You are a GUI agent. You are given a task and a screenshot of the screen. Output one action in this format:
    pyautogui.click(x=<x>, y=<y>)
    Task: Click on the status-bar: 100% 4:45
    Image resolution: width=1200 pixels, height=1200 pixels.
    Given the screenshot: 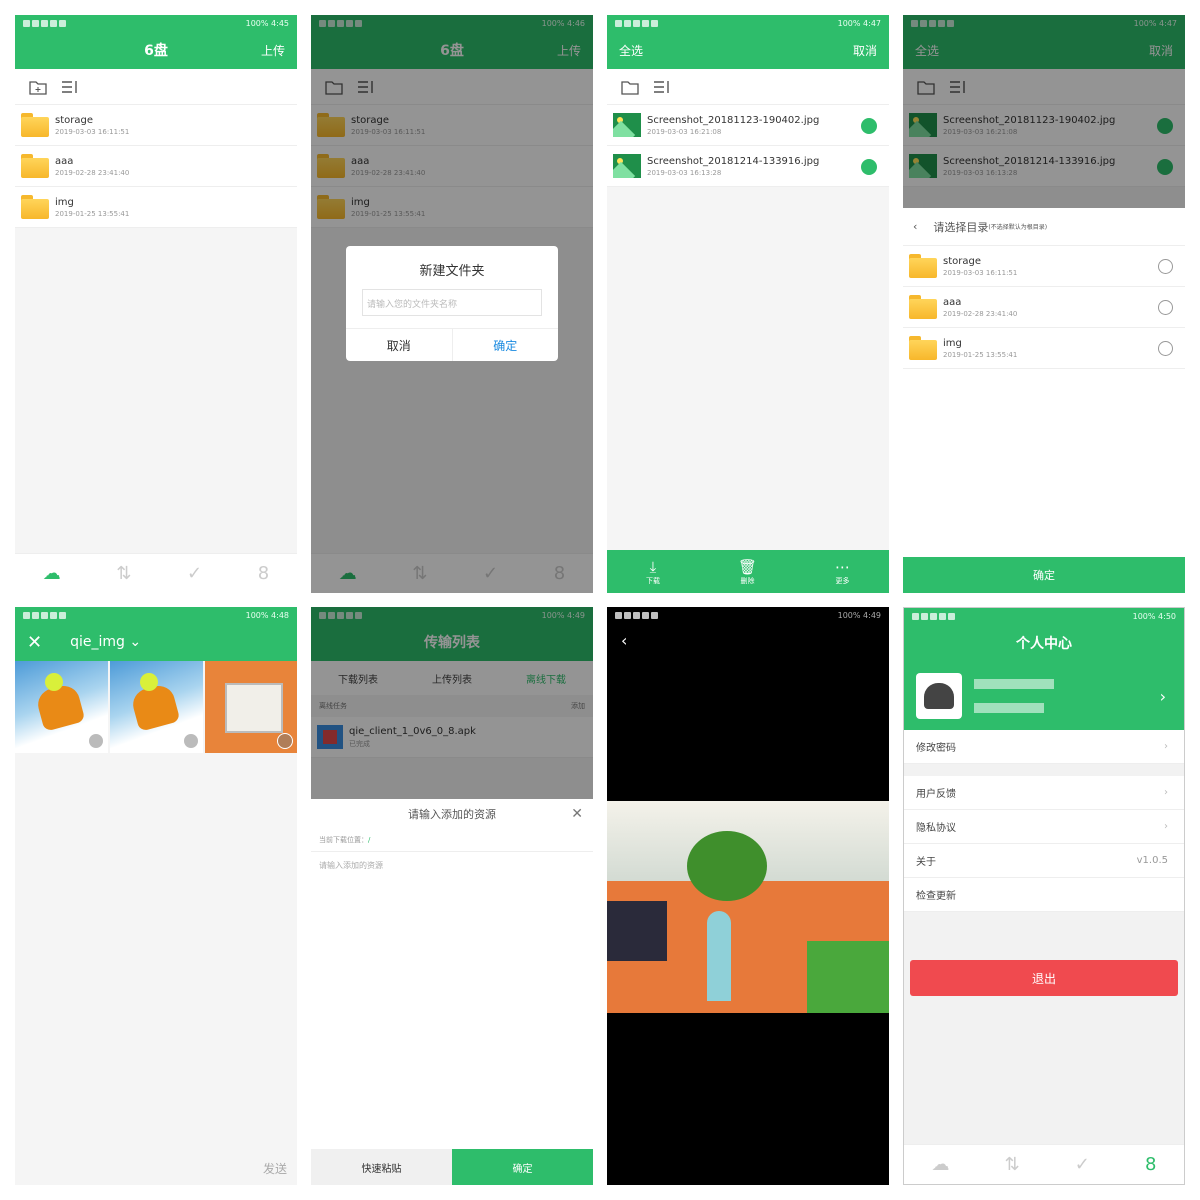 What is the action you would take?
    pyautogui.click(x=156, y=23)
    